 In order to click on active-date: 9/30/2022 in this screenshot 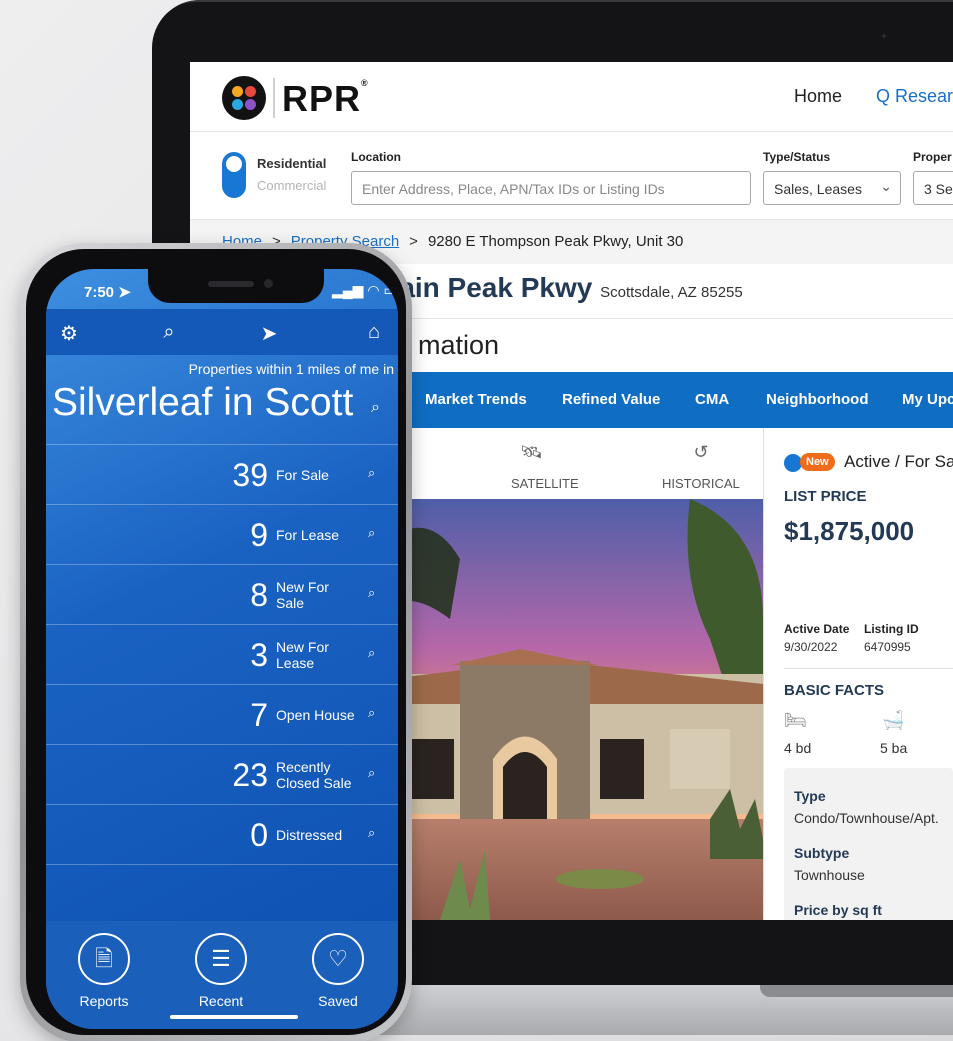, I will do `click(811, 647)`.